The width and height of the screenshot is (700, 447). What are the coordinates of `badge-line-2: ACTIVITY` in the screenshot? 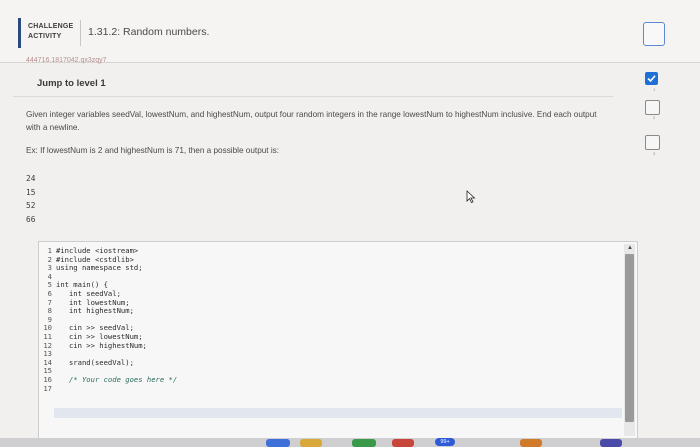 It's located at (45, 36).